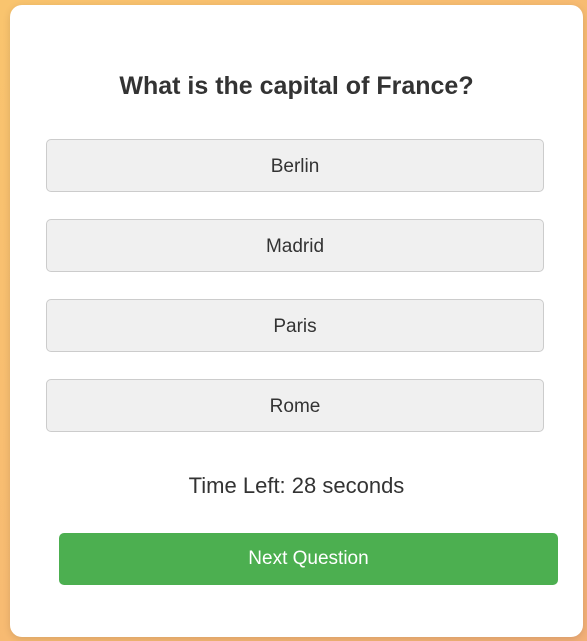 This screenshot has width=587, height=641. What do you see at coordinates (296, 485) in the screenshot?
I see `timer-text: Time Left: 28 seconds` at bounding box center [296, 485].